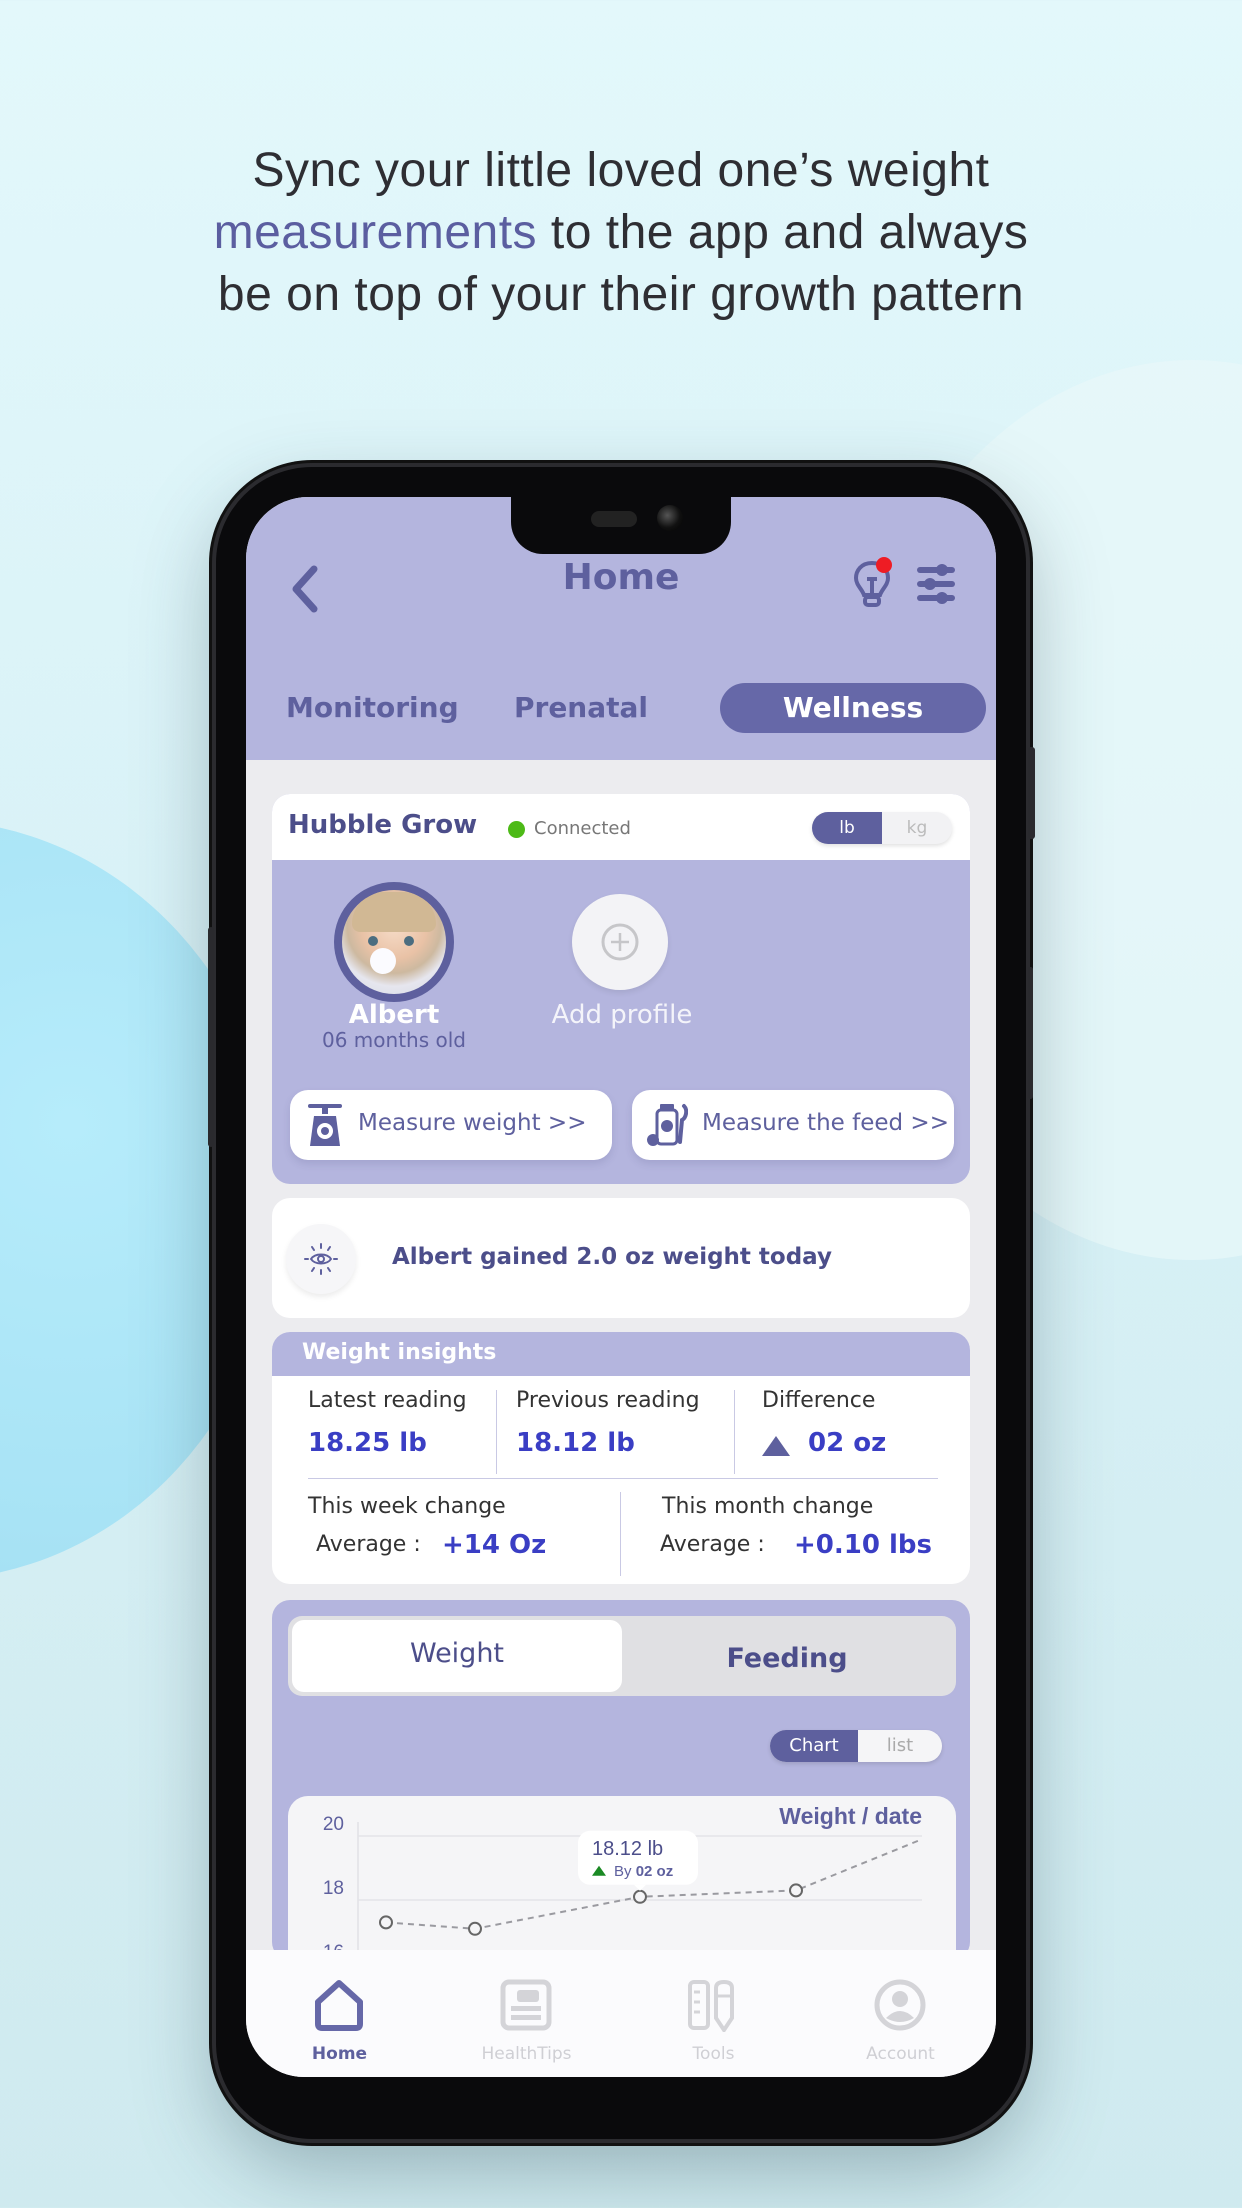 This screenshot has height=2208, width=1242. Describe the element at coordinates (581, 708) in the screenshot. I see `tab-prenatal: Prenatal` at that location.